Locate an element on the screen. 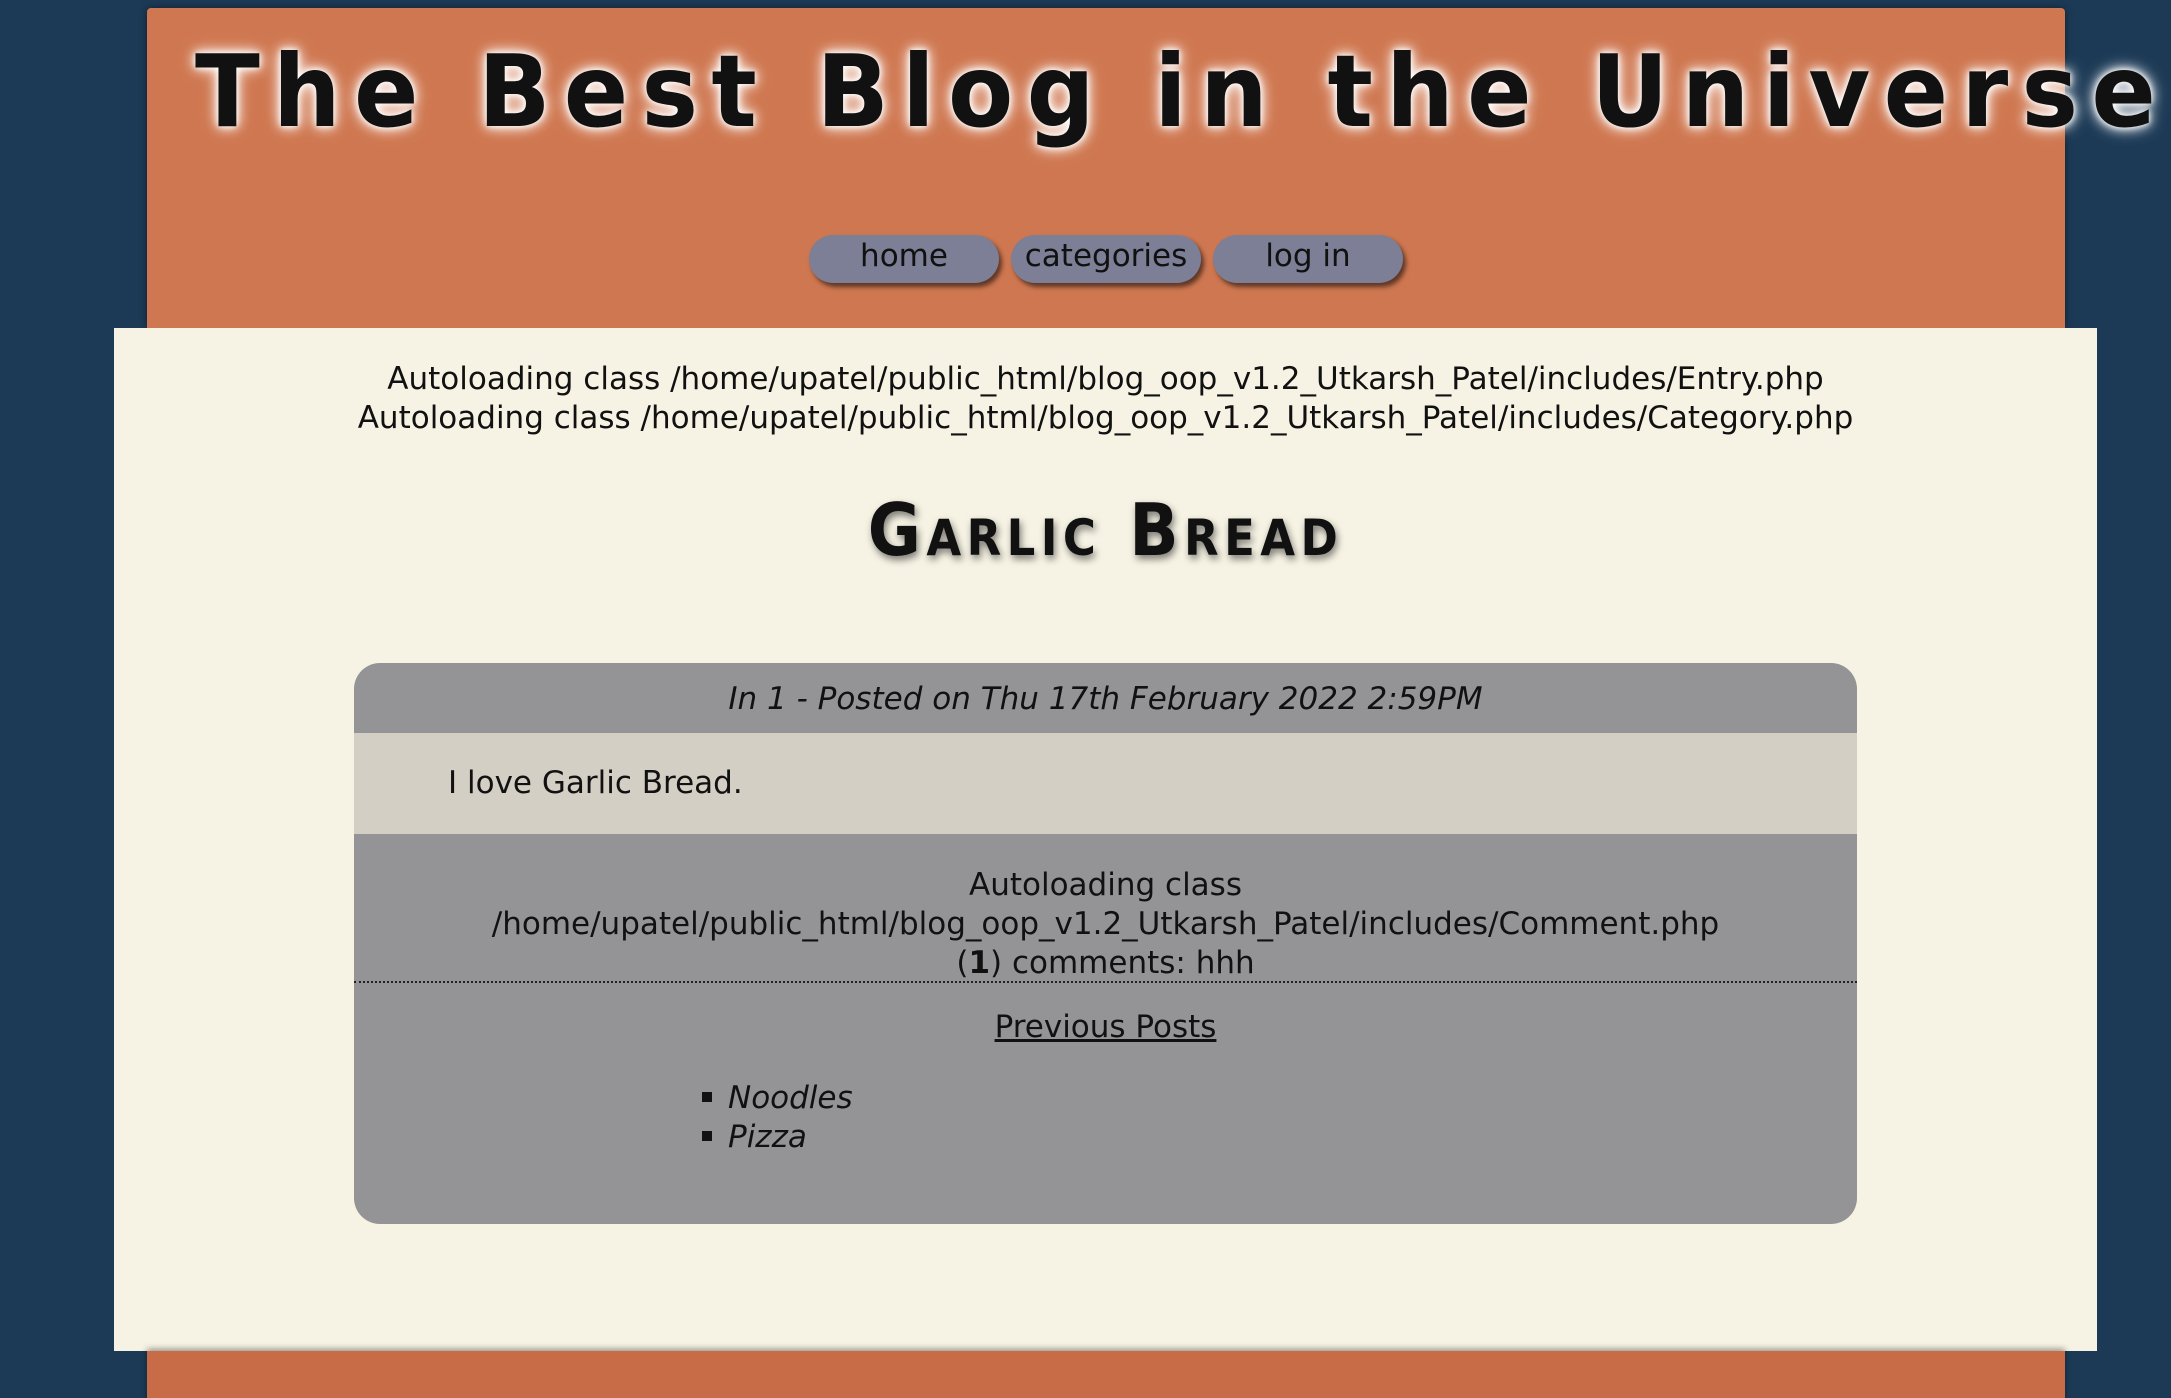 The image size is (2171, 1398). nav-categories-button: categories is located at coordinates (1106, 259).